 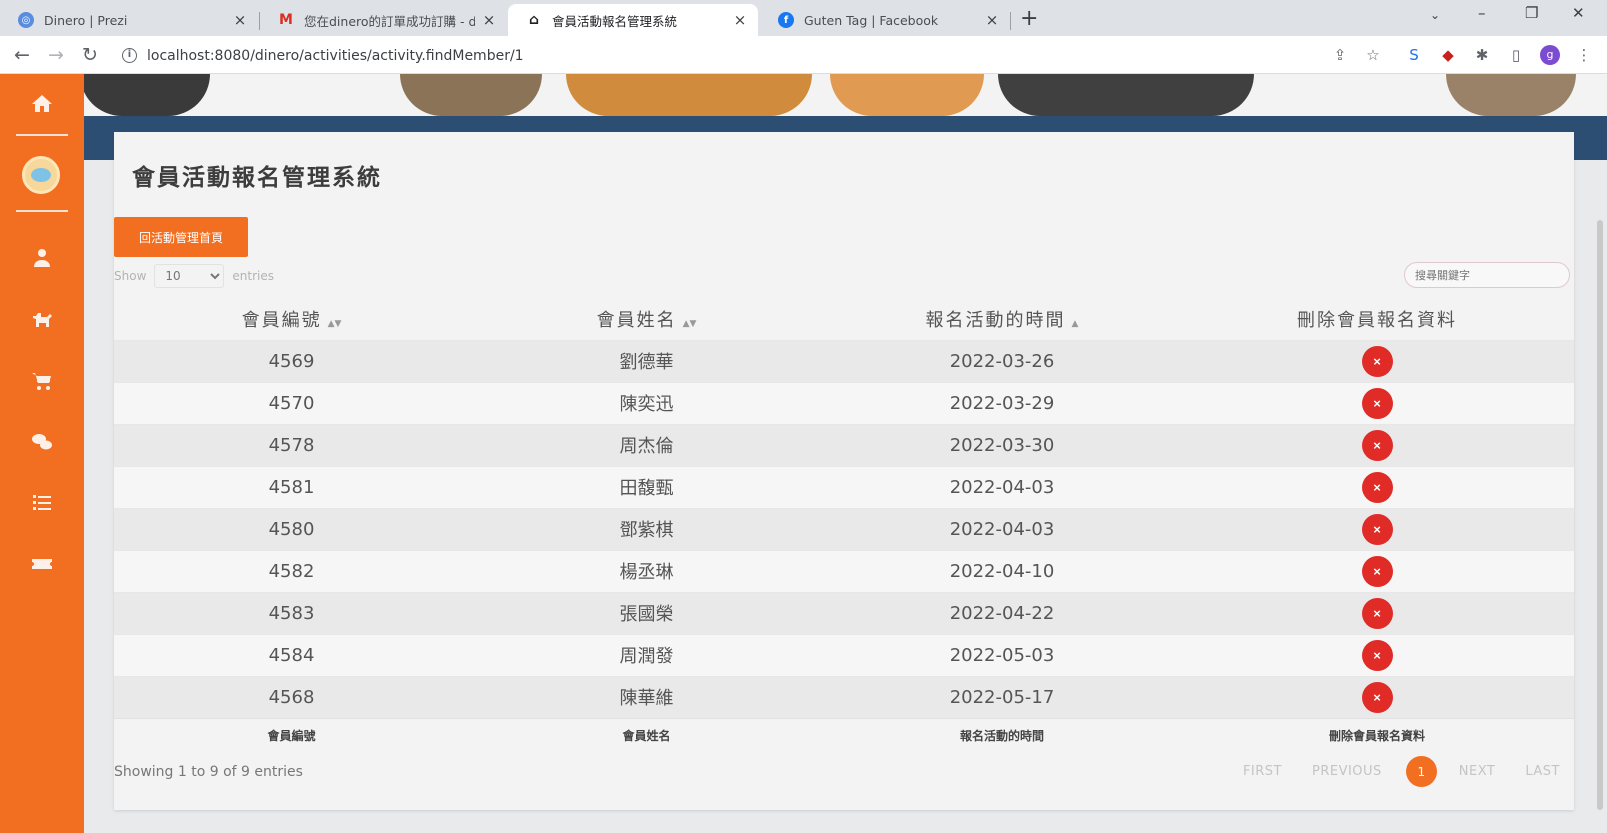 What do you see at coordinates (646, 734) in the screenshot?
I see `footer-member-name: 會員姓名` at bounding box center [646, 734].